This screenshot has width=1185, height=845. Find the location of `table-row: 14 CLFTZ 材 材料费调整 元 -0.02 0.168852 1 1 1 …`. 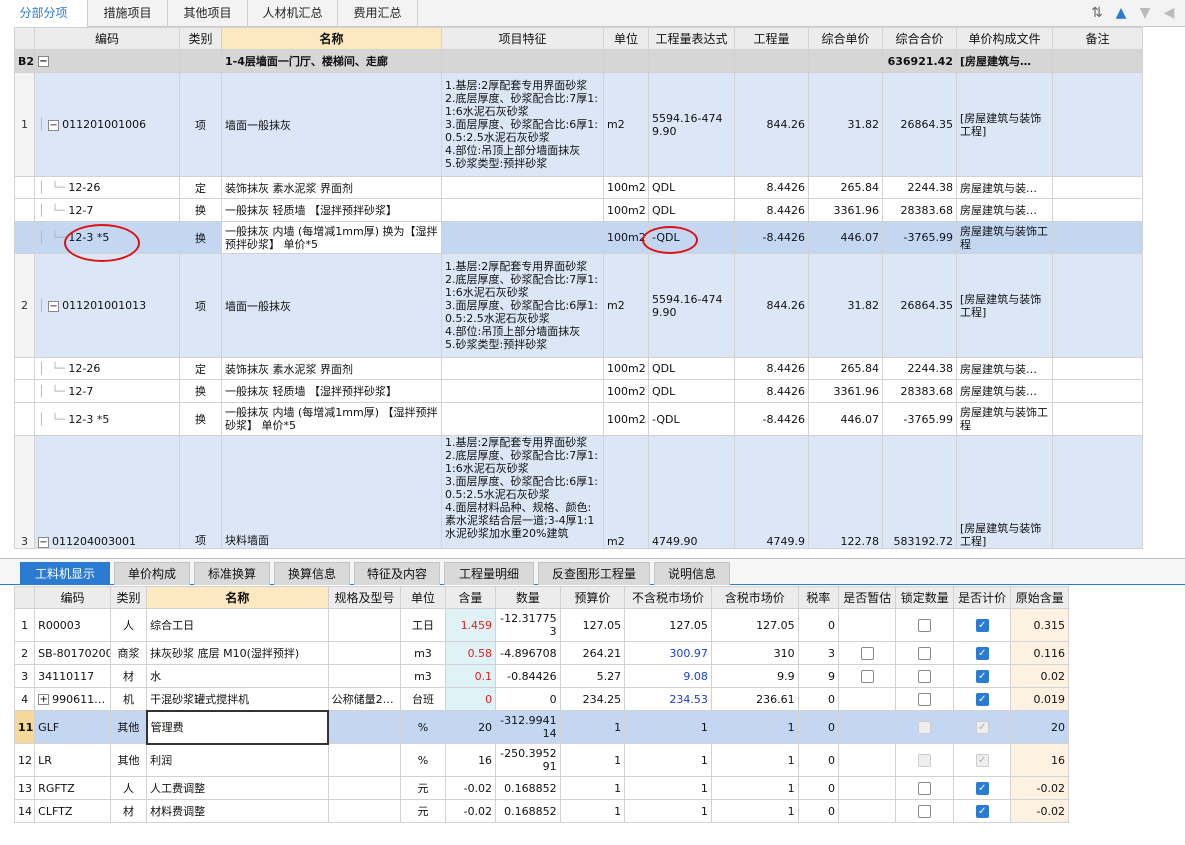

table-row: 14 CLFTZ 材 材料费调整 元 -0.02 0.168852 1 1 1 … is located at coordinates (541, 811).